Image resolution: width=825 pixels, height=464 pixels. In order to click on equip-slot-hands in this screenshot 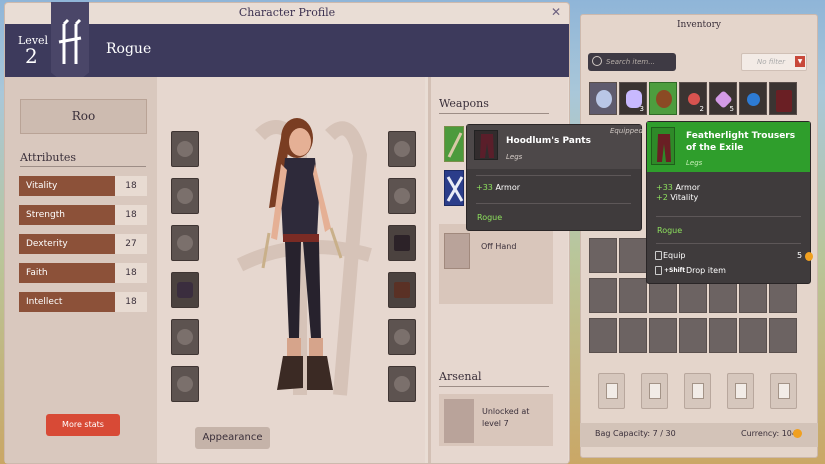, I will do `click(402, 149)`.